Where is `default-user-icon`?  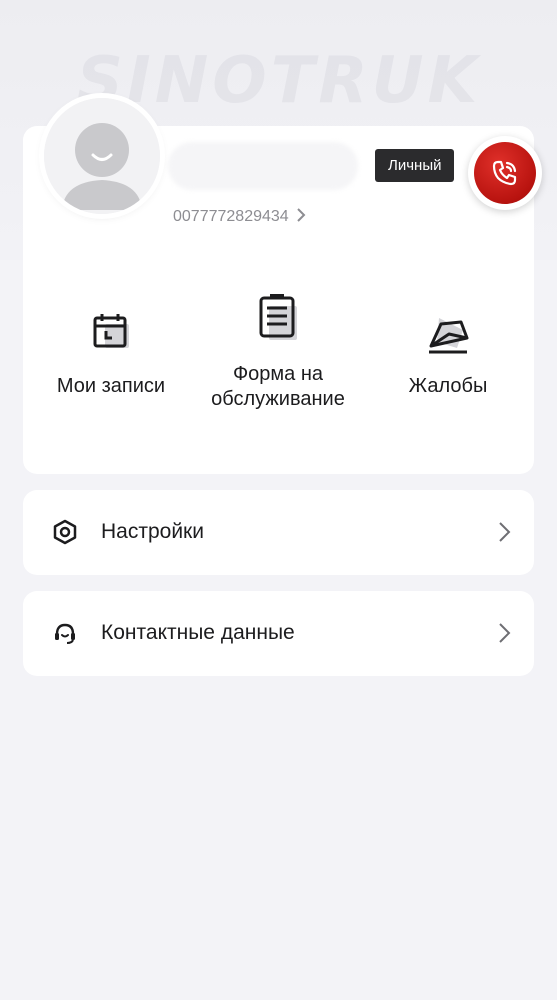 default-user-icon is located at coordinates (102, 156).